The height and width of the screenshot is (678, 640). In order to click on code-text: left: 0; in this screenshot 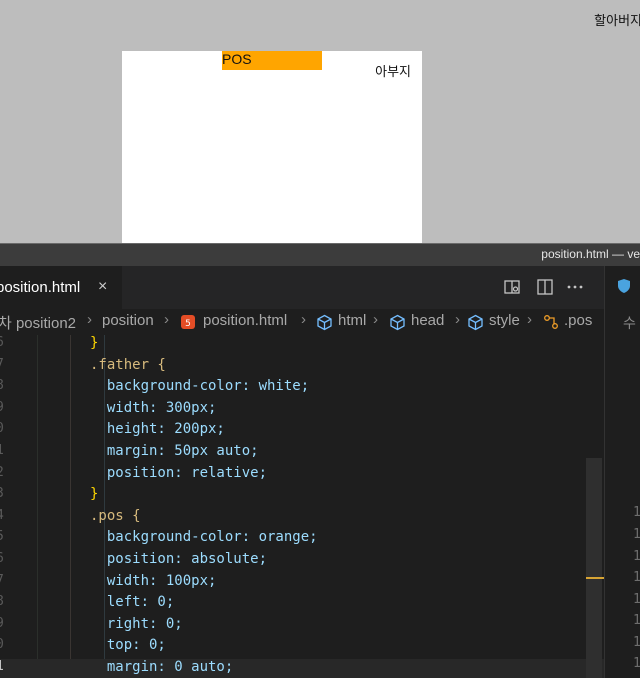, I will do `click(132, 602)`.